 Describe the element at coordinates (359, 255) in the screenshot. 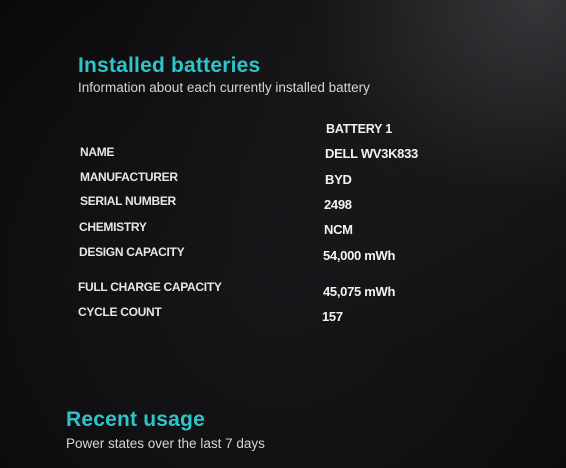

I see `row-value-design-capacity: 54,000 mWh` at that location.